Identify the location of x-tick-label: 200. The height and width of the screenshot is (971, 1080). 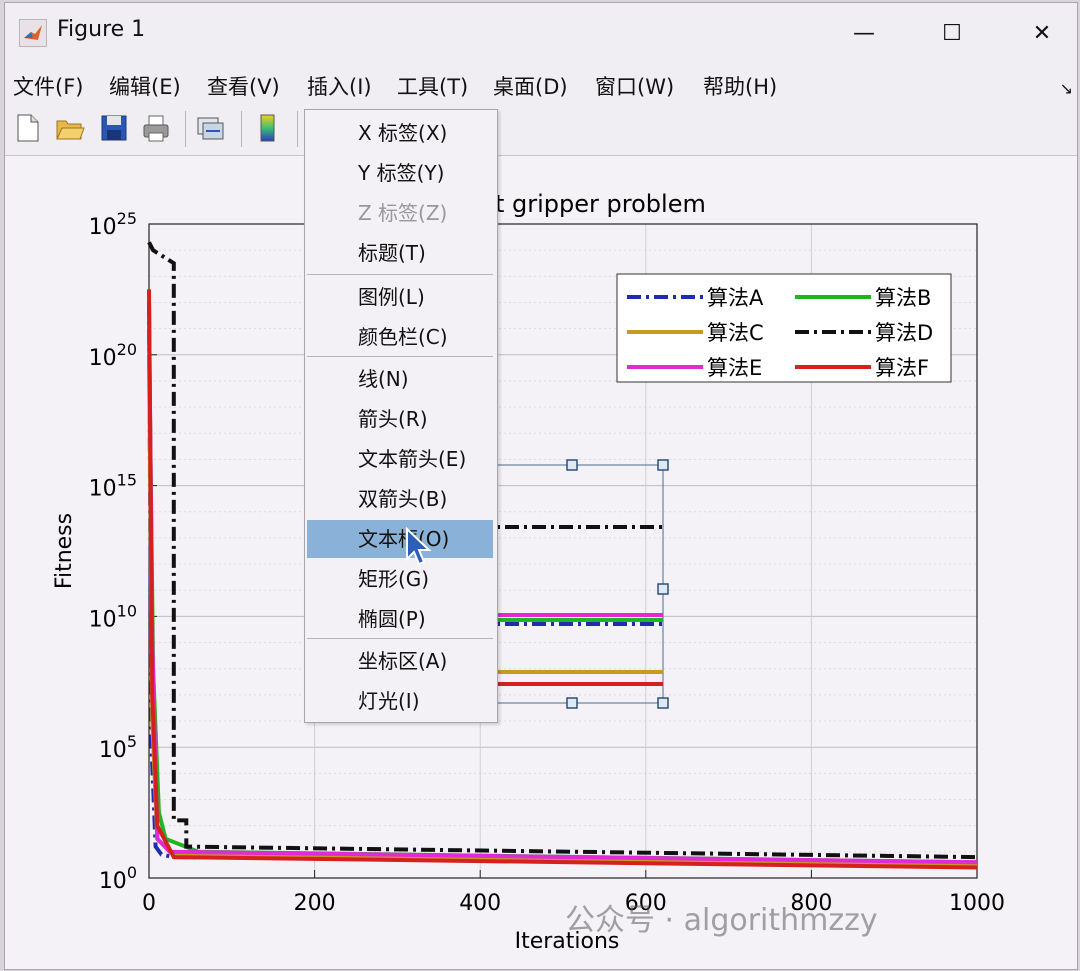
(315, 903).